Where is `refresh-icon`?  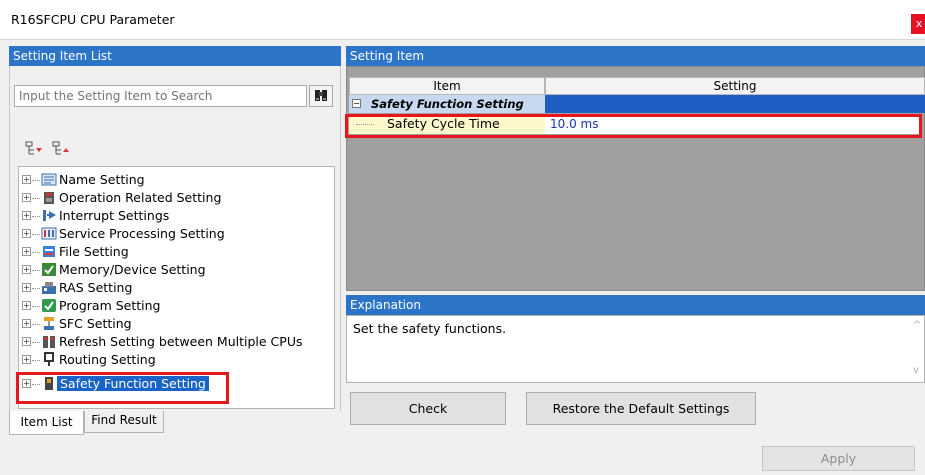 refresh-icon is located at coordinates (49, 342).